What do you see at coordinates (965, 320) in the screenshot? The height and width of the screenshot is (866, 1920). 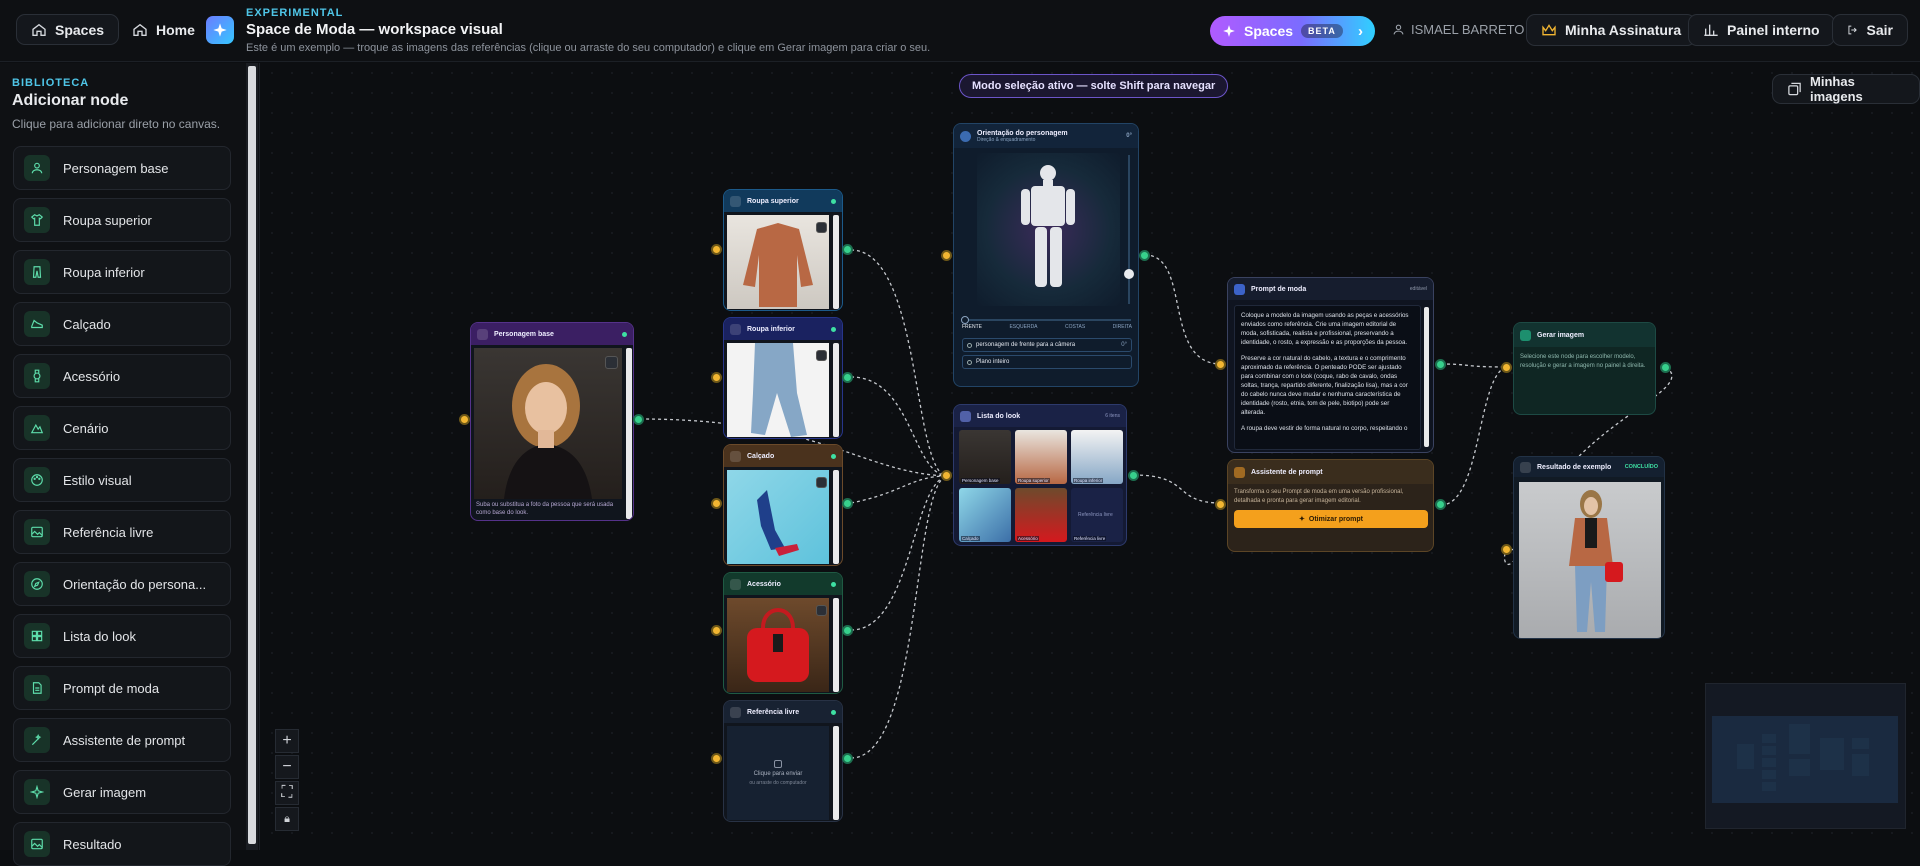 I see `rotation-slider-handle` at bounding box center [965, 320].